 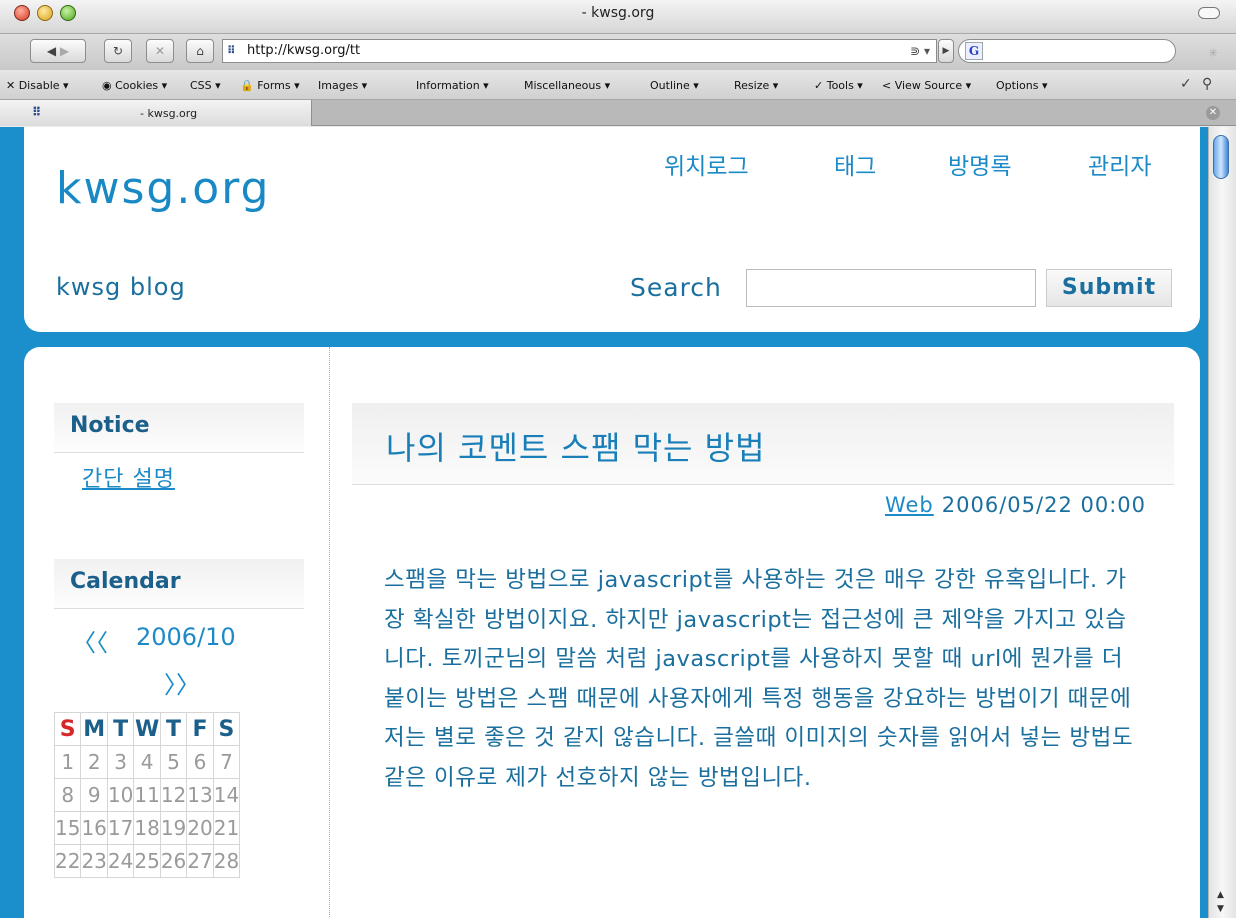 What do you see at coordinates (838, 85) in the screenshot?
I see `devtool-tools: ✓ Tools ▾` at bounding box center [838, 85].